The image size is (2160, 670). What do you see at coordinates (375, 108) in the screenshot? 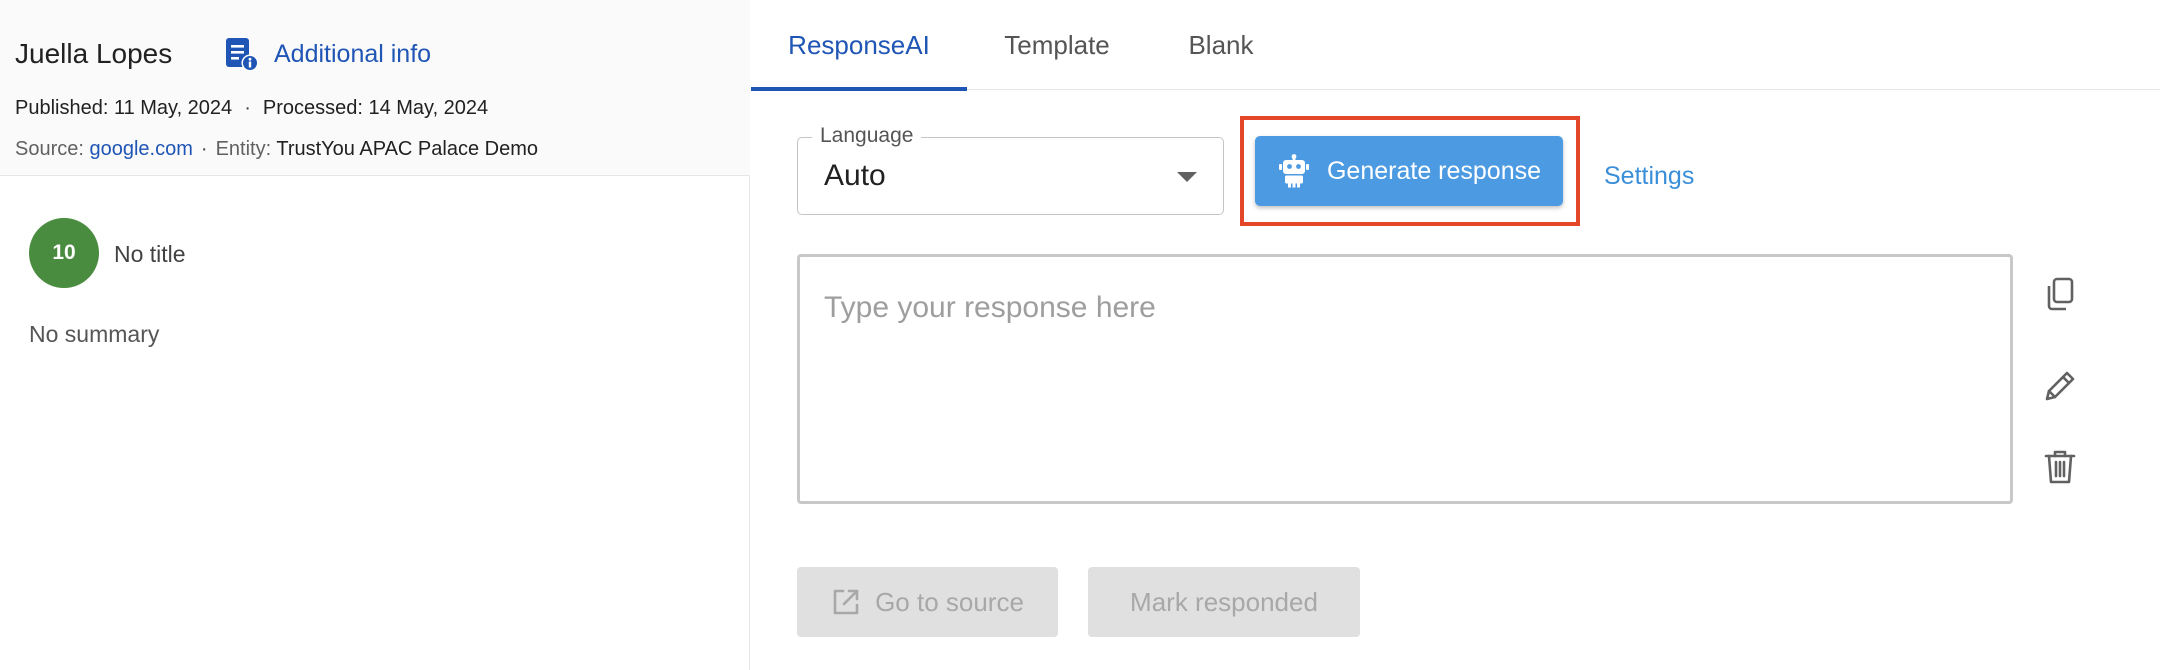
I see `processed-date: Processed: 14 May, 2024` at bounding box center [375, 108].